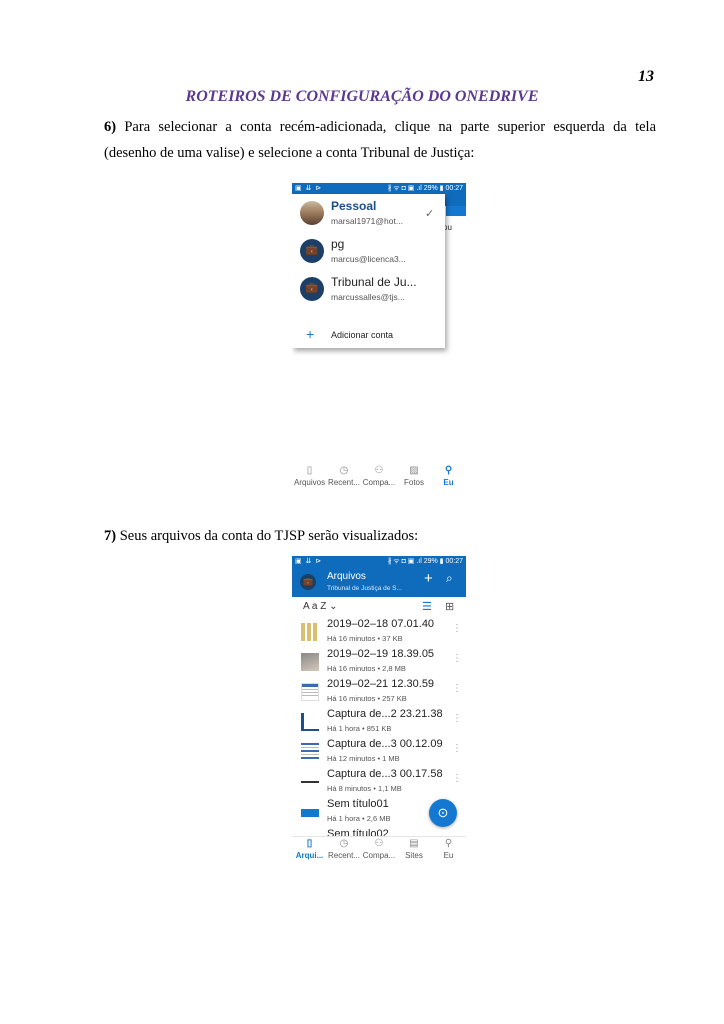 This screenshot has width=724, height=1024. What do you see at coordinates (385, 774) in the screenshot?
I see `file-name: Captura de...3 00.17.58` at bounding box center [385, 774].